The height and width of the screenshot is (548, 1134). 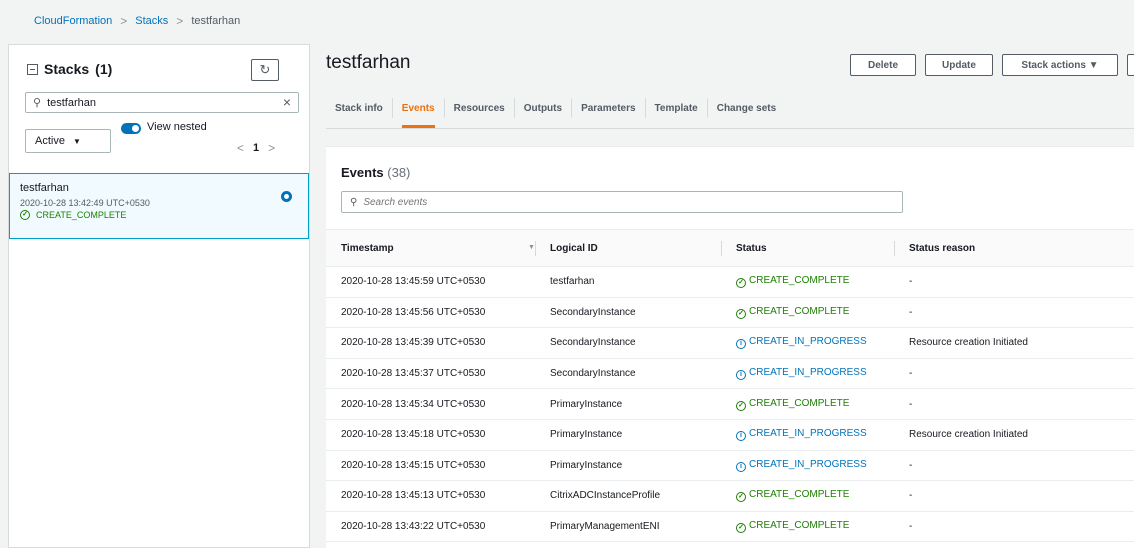 I want to click on events-search-field: ⚲, so click(x=622, y=202).